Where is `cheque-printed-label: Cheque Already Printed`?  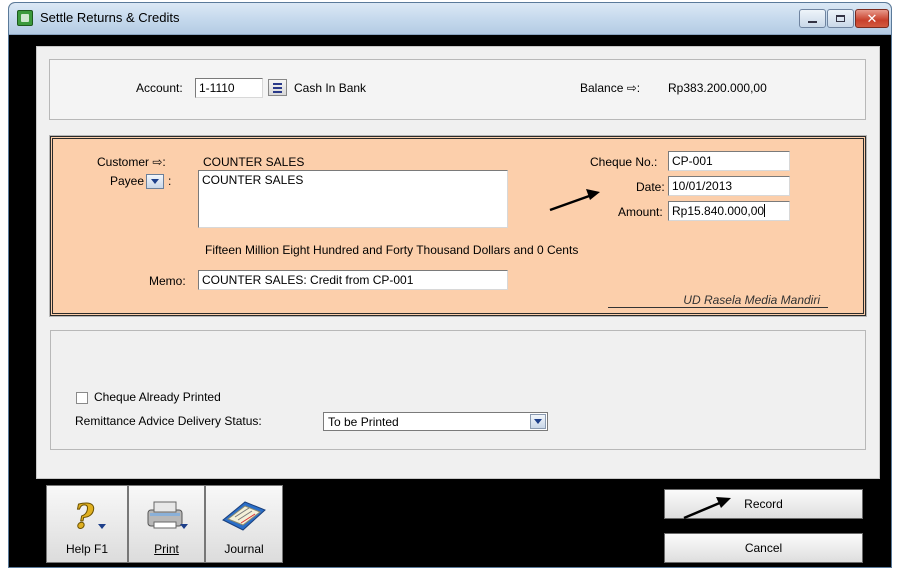 cheque-printed-label: Cheque Already Printed is located at coordinates (157, 397).